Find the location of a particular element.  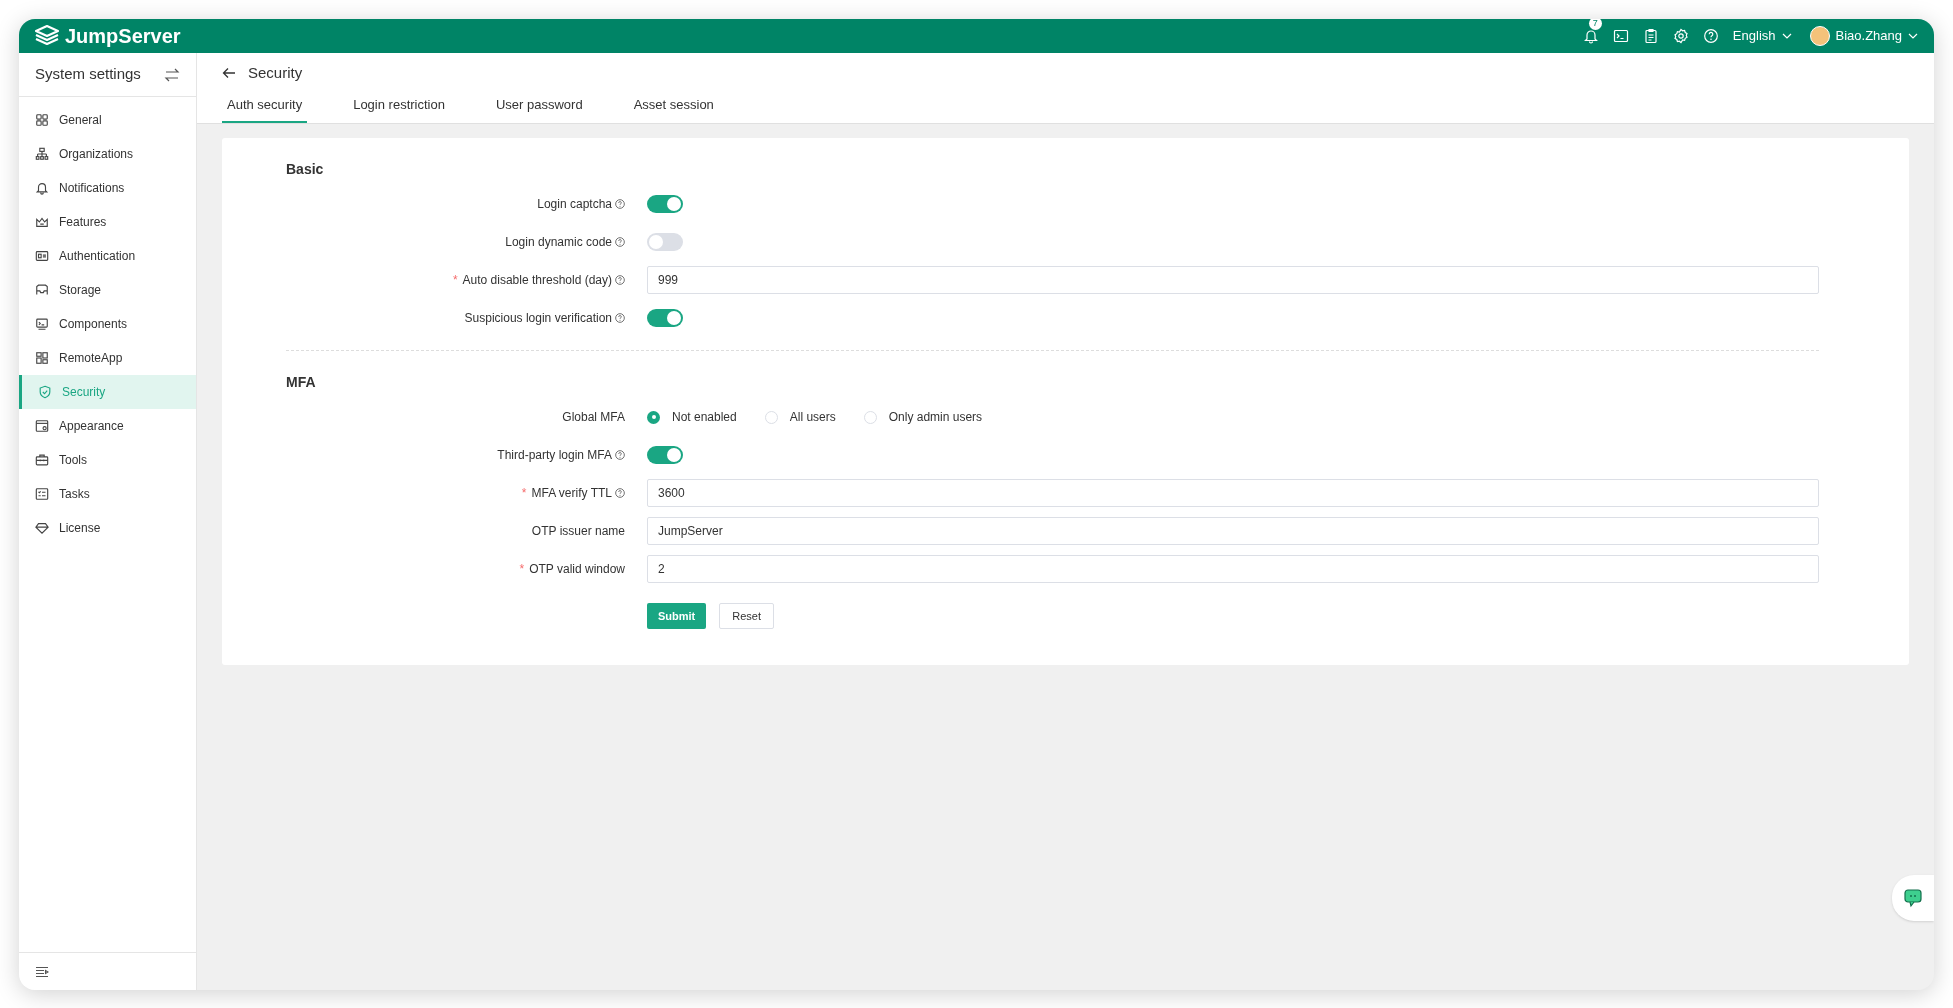

field-label: MFA verify TTL is located at coordinates (571, 493).